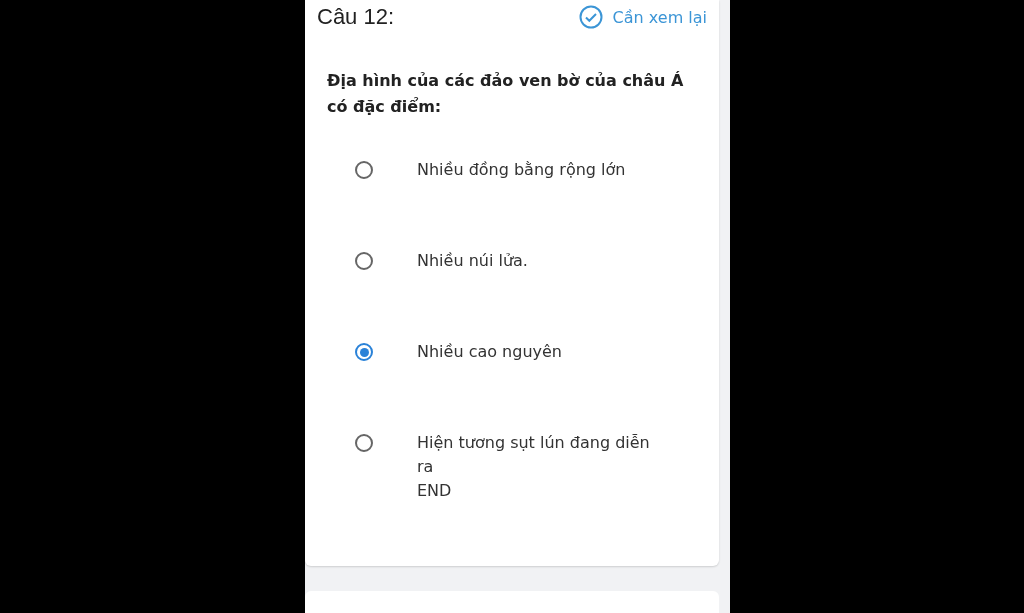 The image size is (1024, 613). What do you see at coordinates (542, 352) in the screenshot?
I see `option-label: Nhiều cao nguyên` at bounding box center [542, 352].